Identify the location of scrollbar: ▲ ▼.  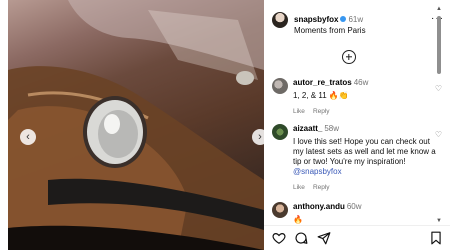
(439, 115).